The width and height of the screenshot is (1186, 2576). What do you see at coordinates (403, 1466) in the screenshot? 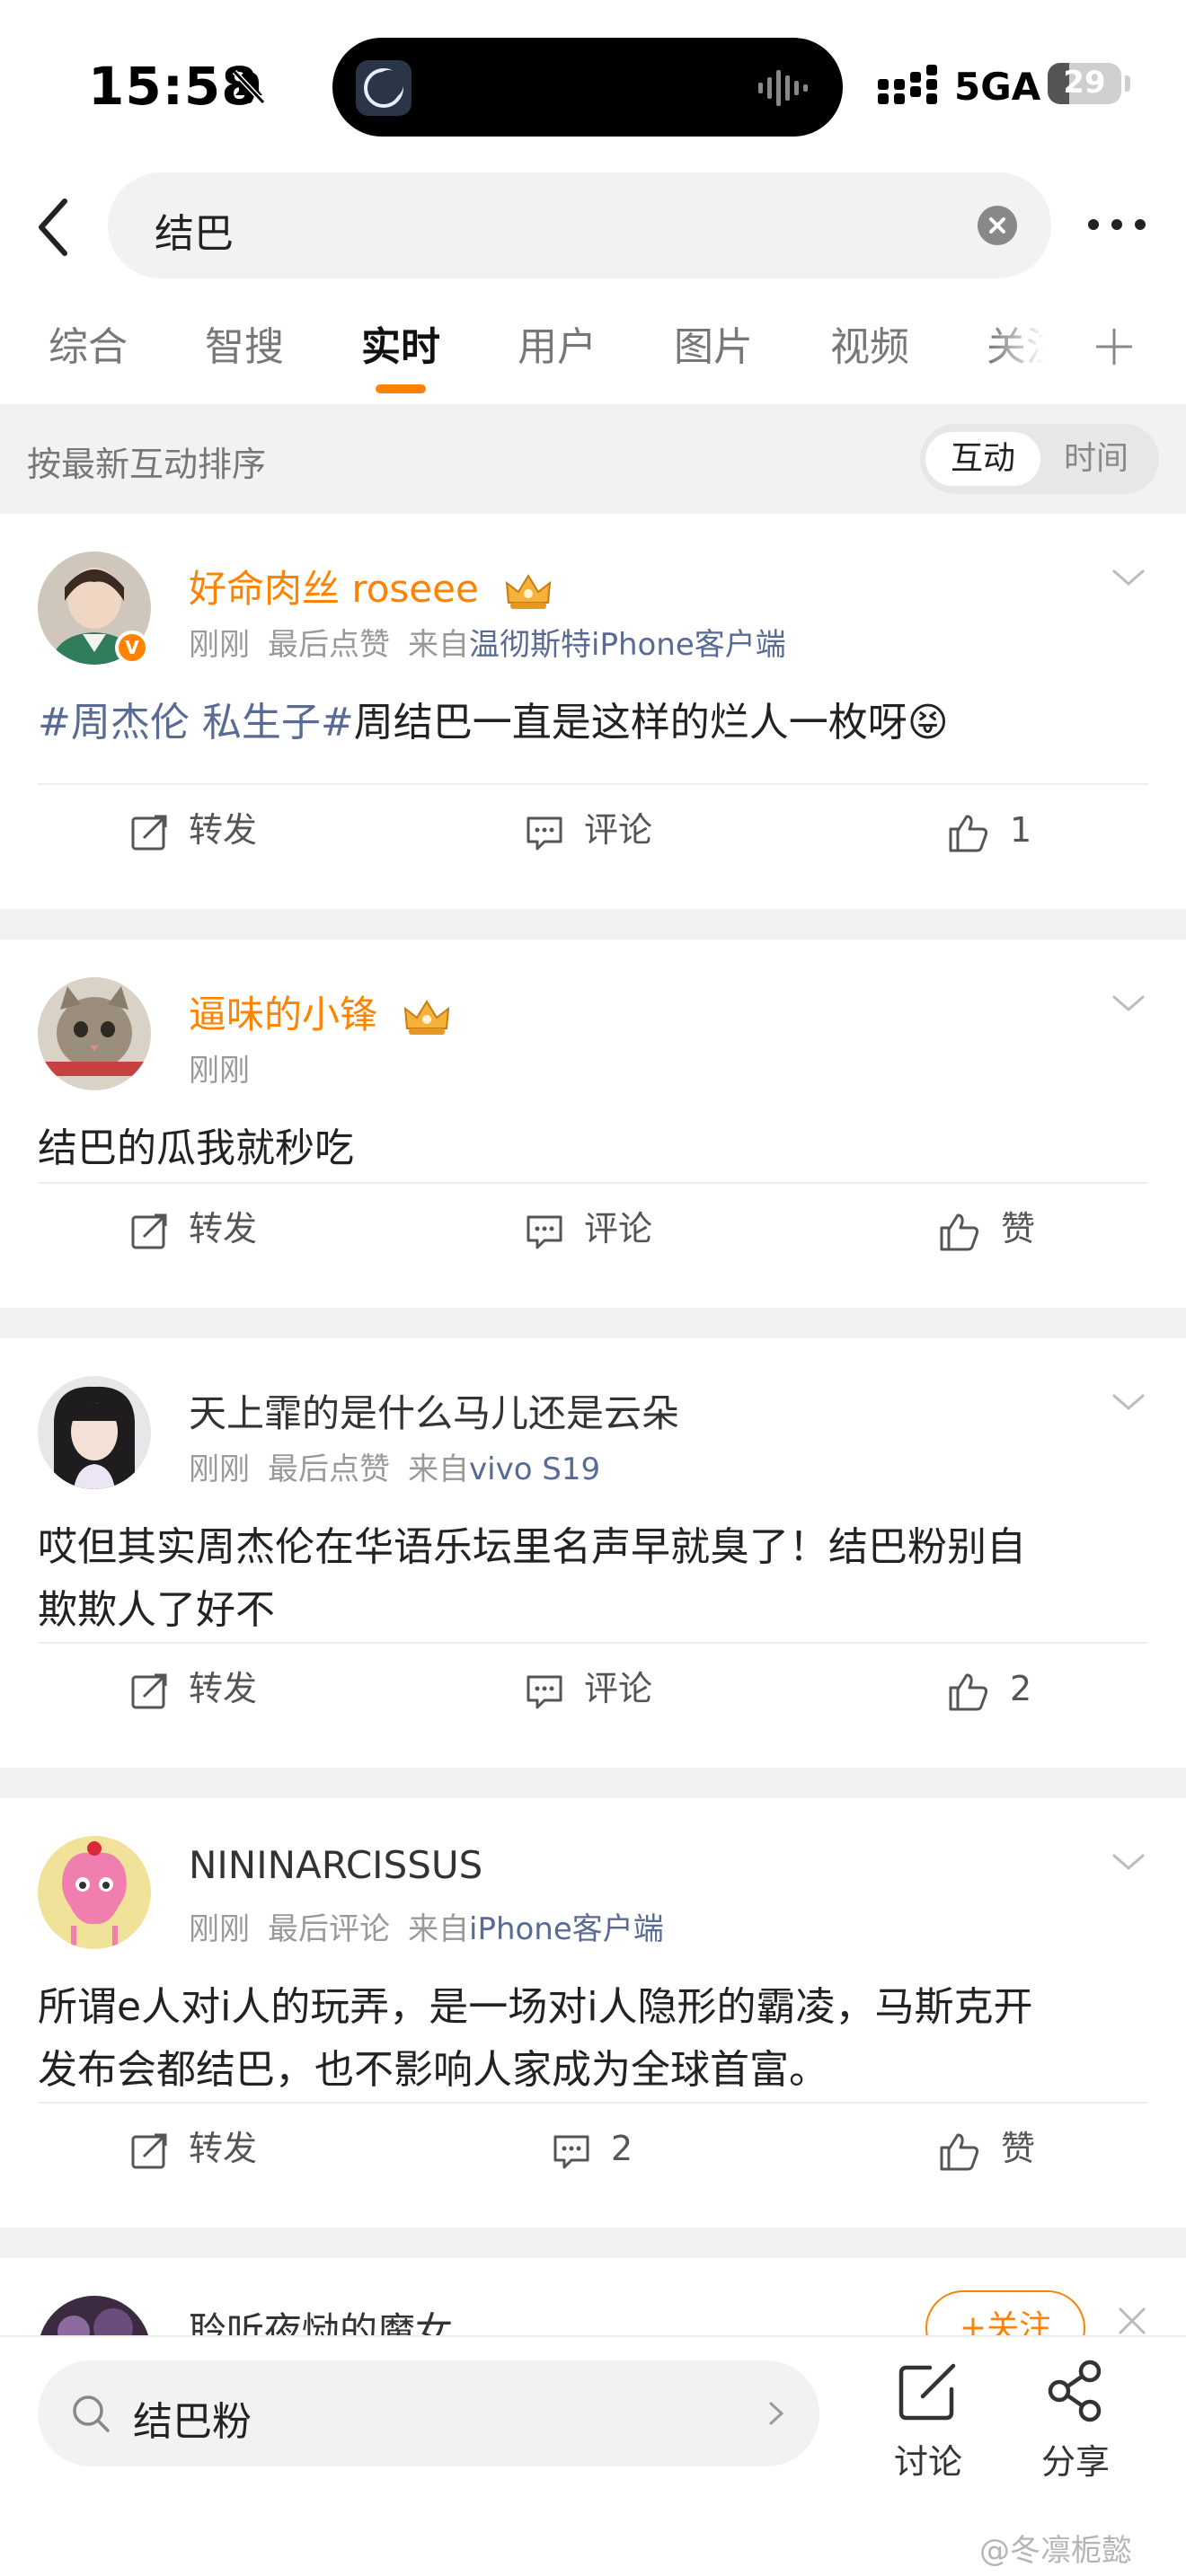
I see `post-meta: 刚刚 最后点赞 来自vivo S19` at bounding box center [403, 1466].